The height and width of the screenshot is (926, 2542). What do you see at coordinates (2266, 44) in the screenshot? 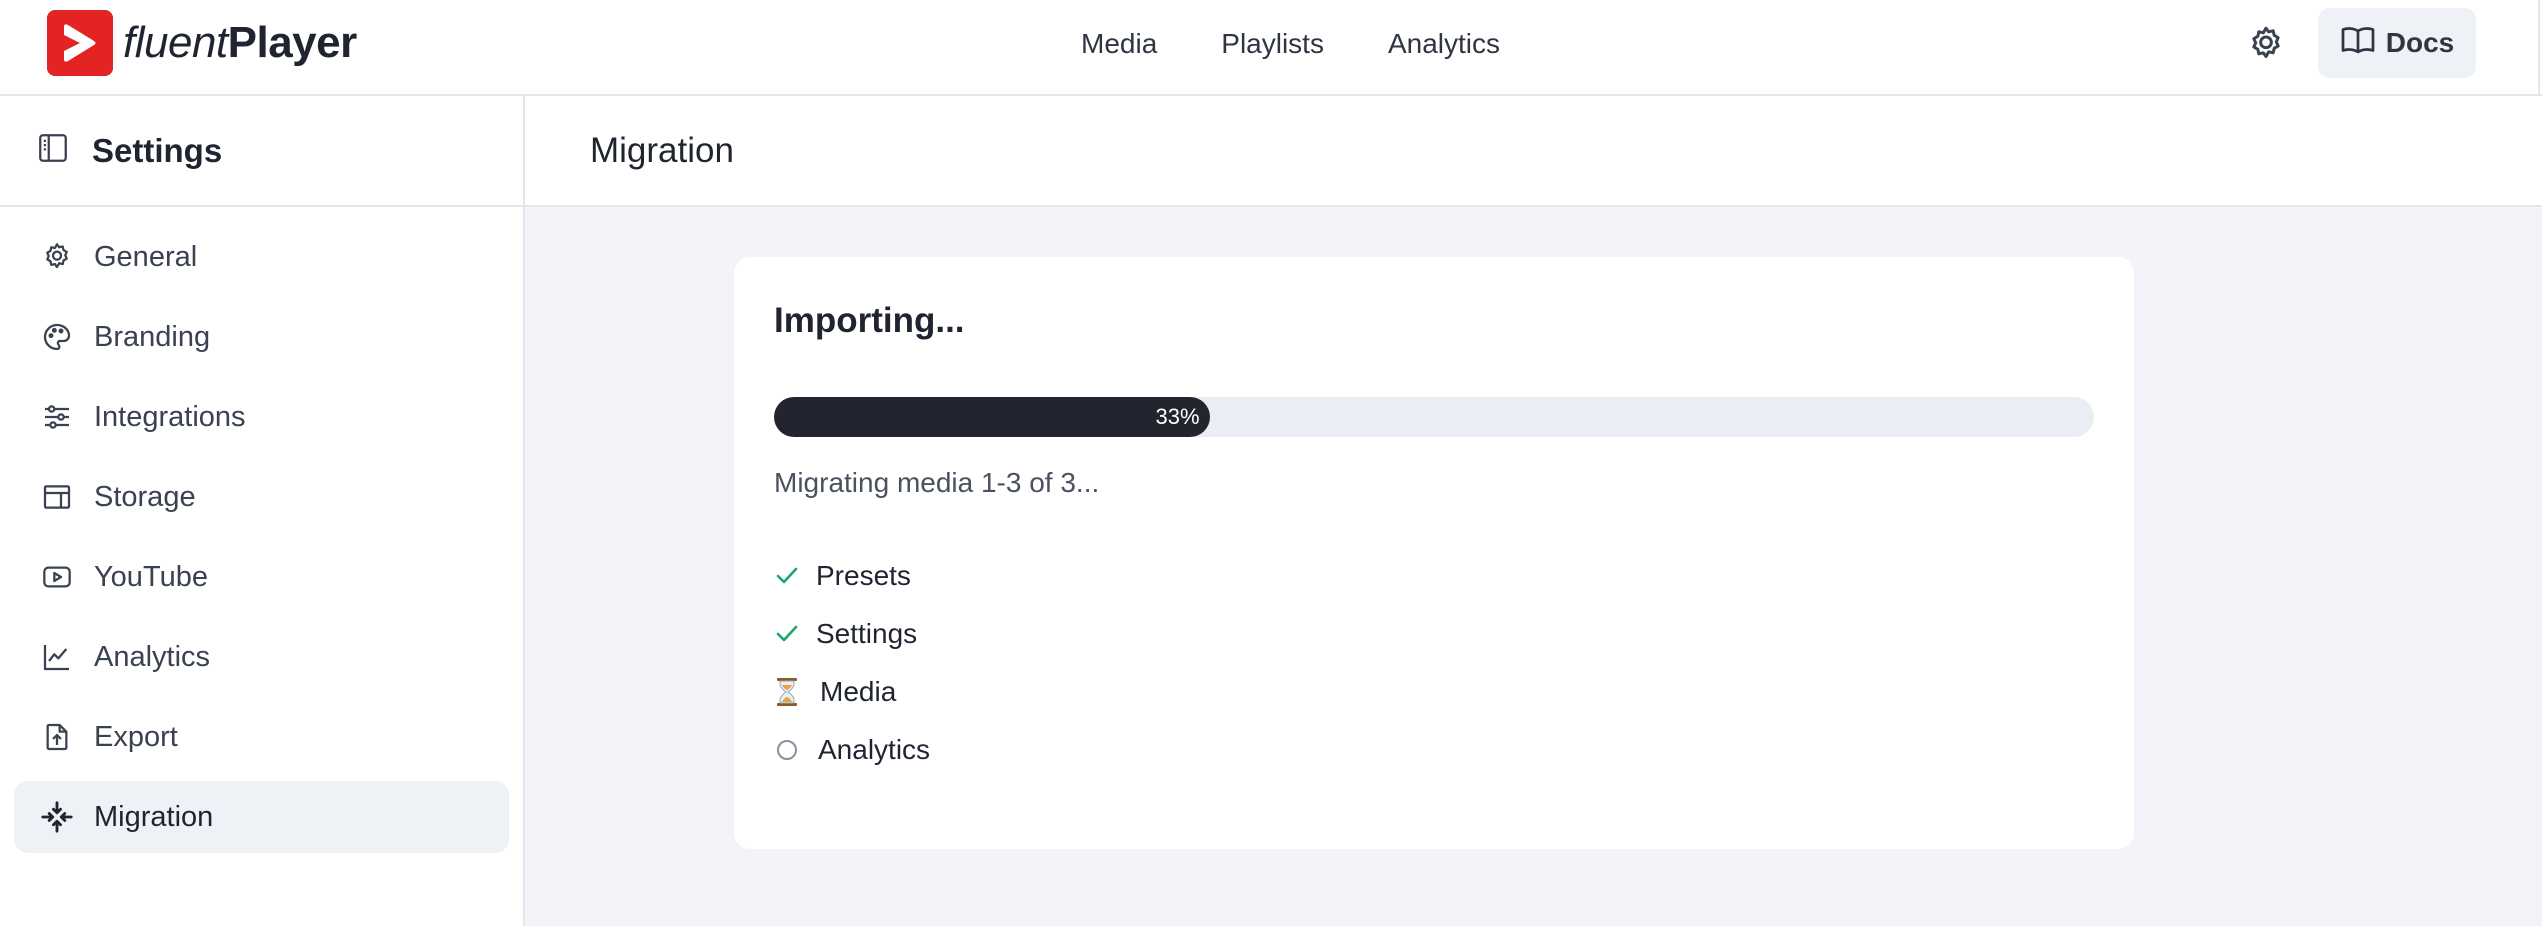
I see `settings-gear-icon` at bounding box center [2266, 44].